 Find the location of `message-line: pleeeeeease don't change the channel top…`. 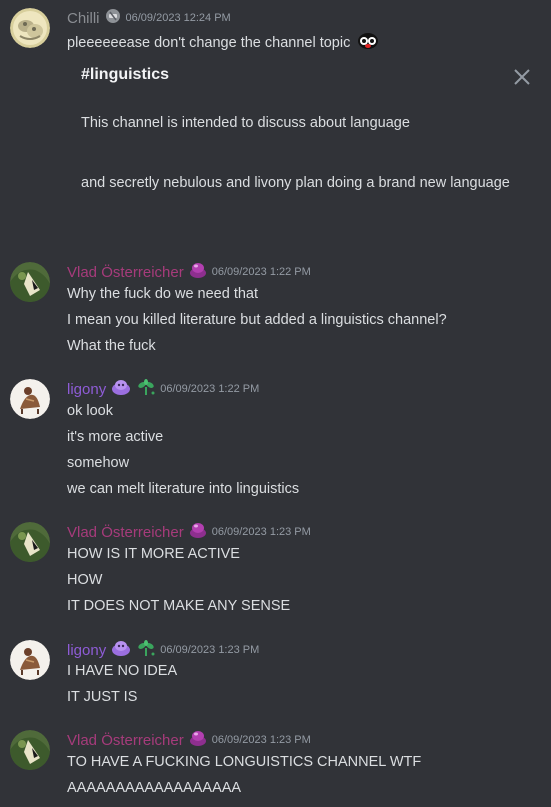

message-line: pleeeeeease don't change the channel top… is located at coordinates (209, 42).